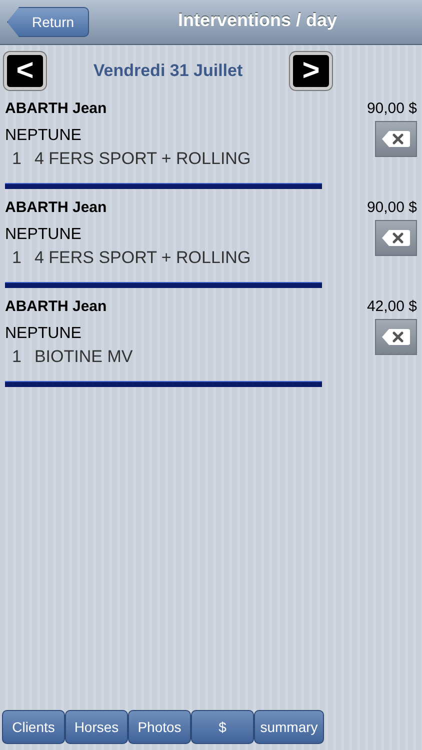  I want to click on toolbar-button: summary, so click(289, 727).